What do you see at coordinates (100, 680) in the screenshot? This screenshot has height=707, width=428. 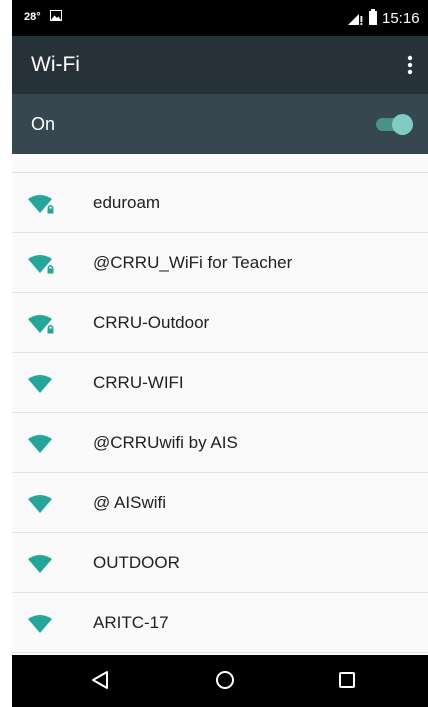 I see `back-icon` at bounding box center [100, 680].